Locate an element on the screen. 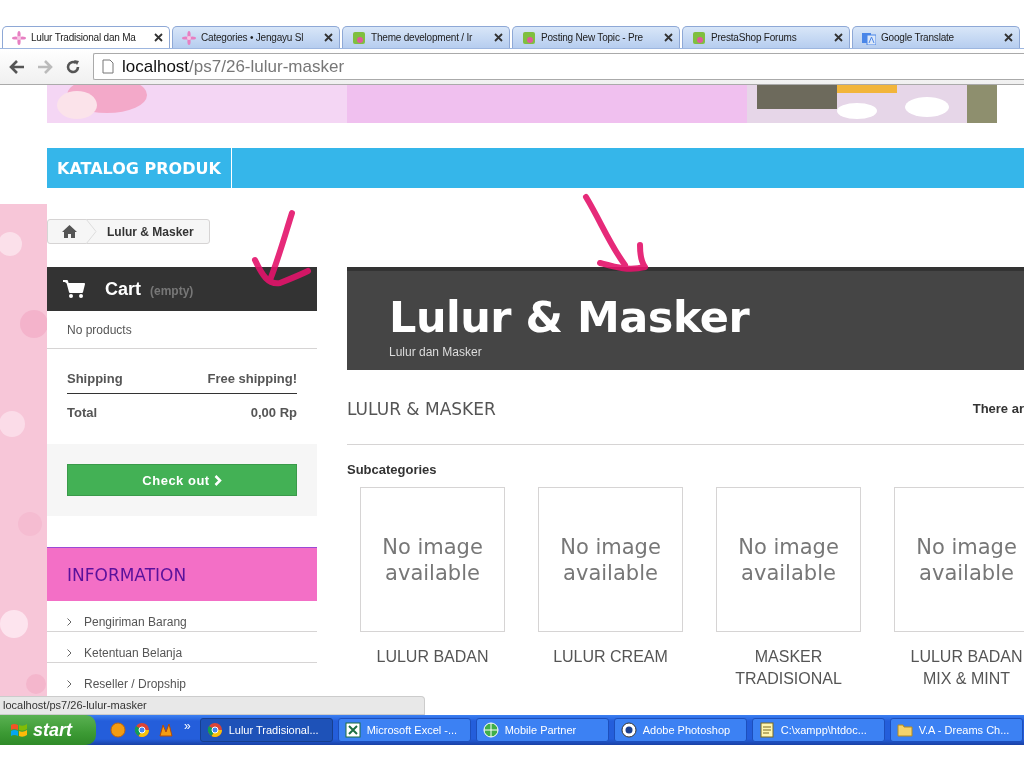  category-title: Lulur & Masker is located at coordinates (570, 317).